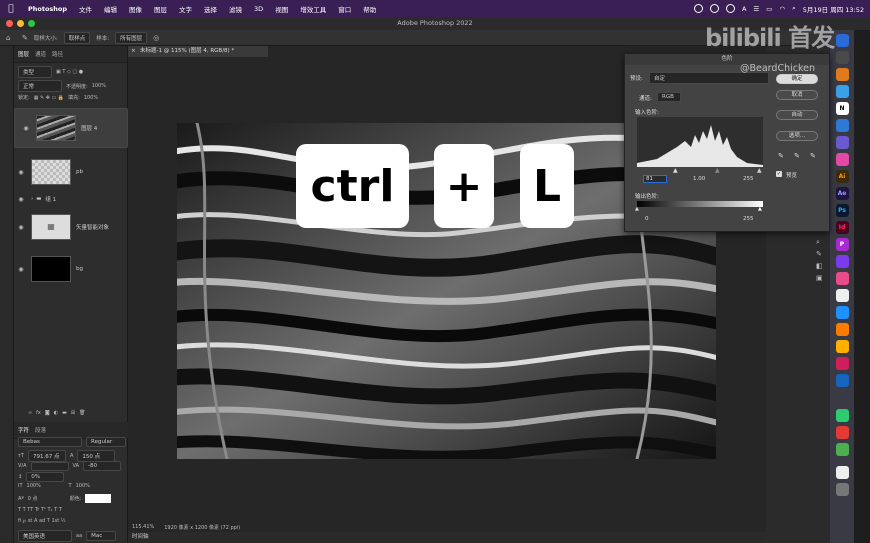  I want to click on antialias-select: Mac, so click(101, 536).